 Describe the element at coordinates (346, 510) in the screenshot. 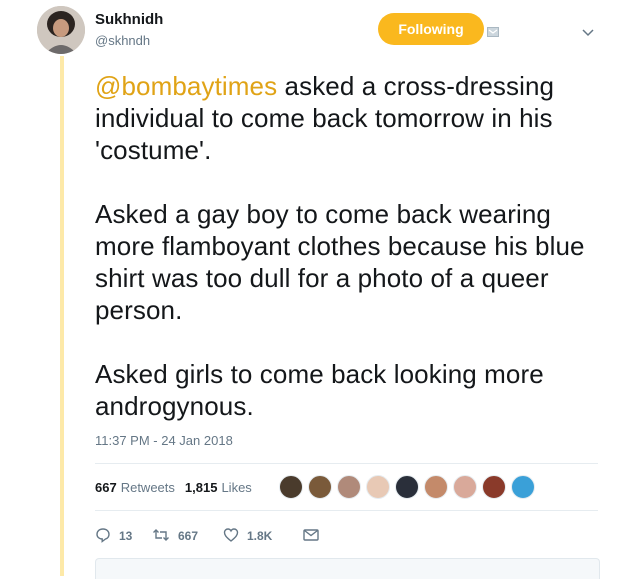

I see `divider-bottom` at that location.